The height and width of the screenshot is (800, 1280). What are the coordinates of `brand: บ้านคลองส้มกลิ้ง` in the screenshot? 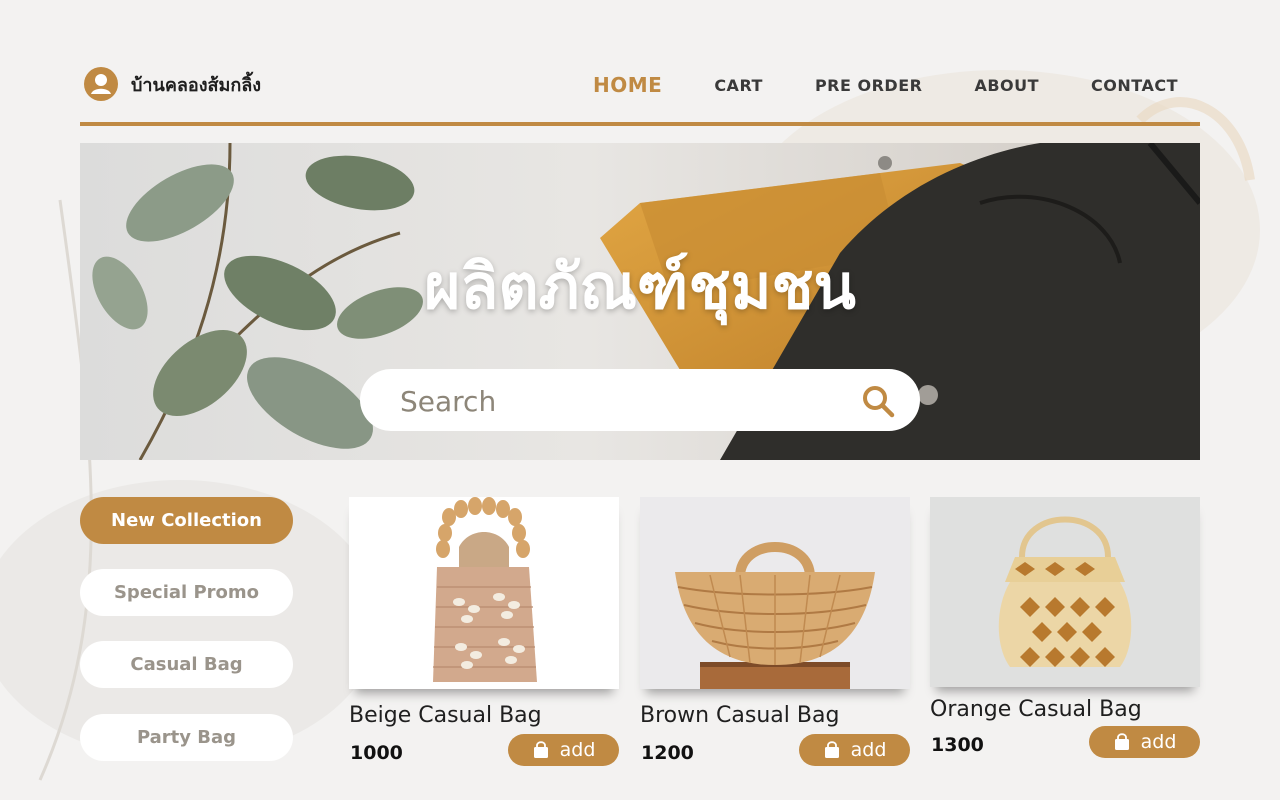 It's located at (172, 84).